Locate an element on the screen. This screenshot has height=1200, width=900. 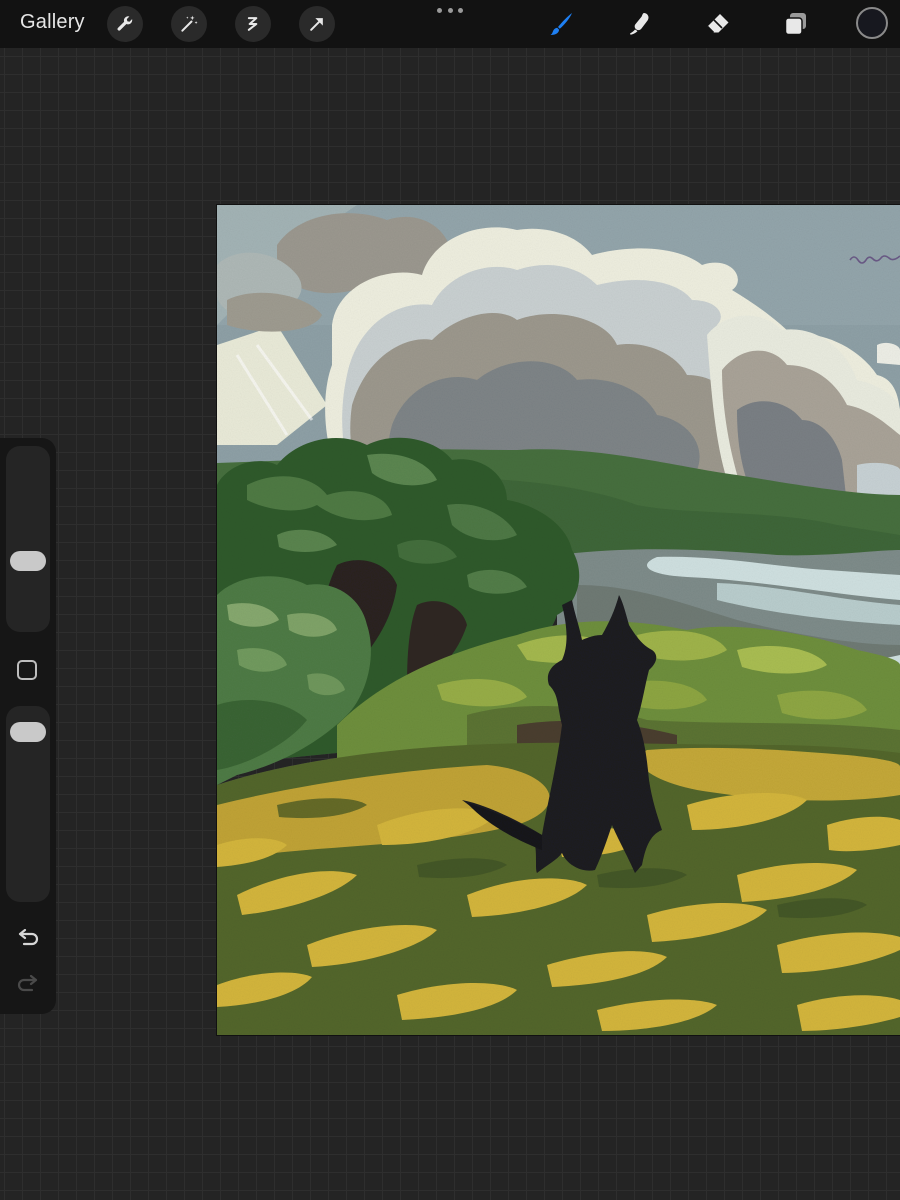
actions-button is located at coordinates (125, 24).